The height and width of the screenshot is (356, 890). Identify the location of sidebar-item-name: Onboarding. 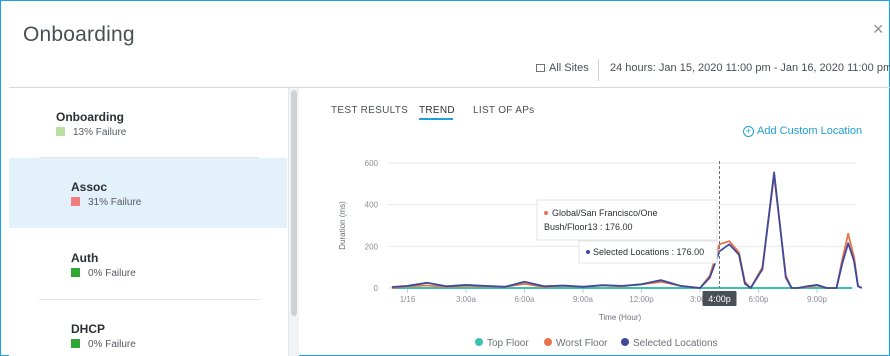
(90, 117).